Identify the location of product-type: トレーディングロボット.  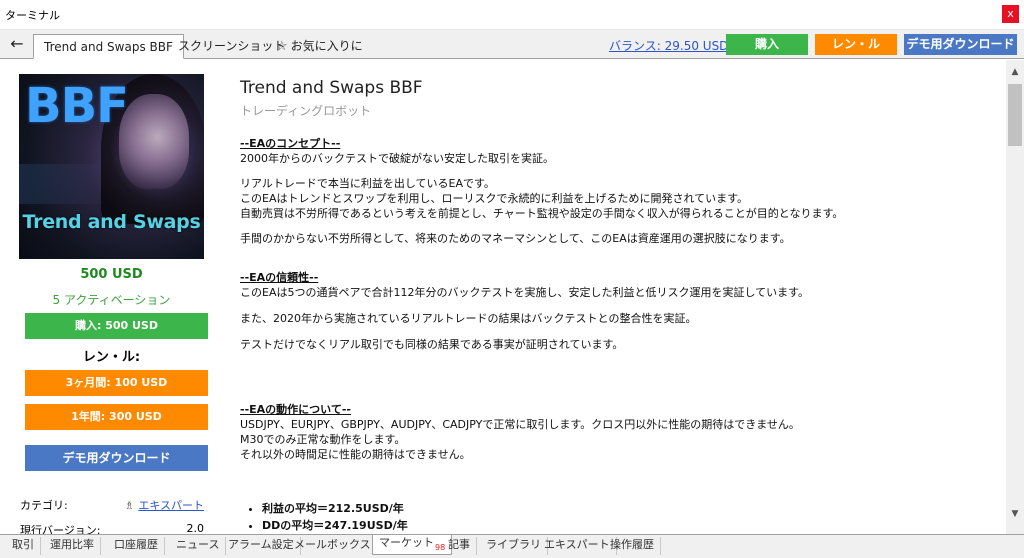
(306, 111).